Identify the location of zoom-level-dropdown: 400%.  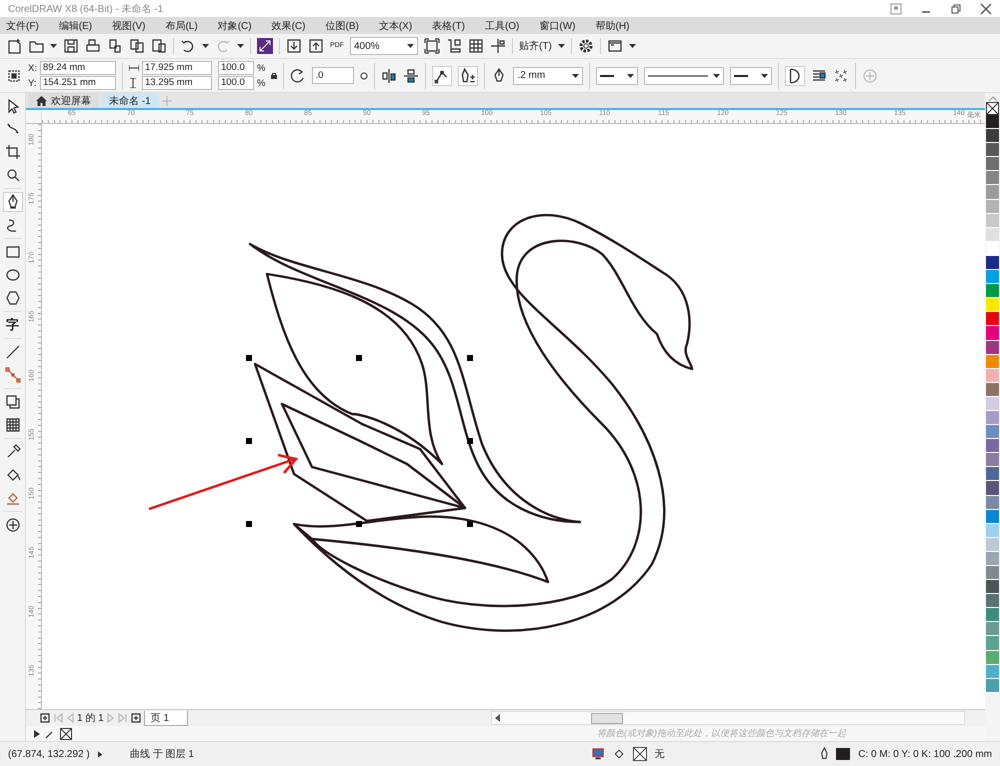
(384, 46).